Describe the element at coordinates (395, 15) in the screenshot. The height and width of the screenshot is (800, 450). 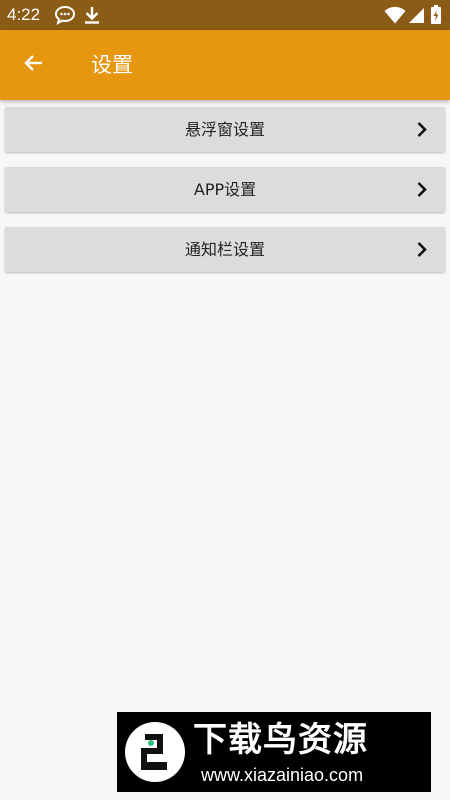
I see `wifi-icon` at that location.